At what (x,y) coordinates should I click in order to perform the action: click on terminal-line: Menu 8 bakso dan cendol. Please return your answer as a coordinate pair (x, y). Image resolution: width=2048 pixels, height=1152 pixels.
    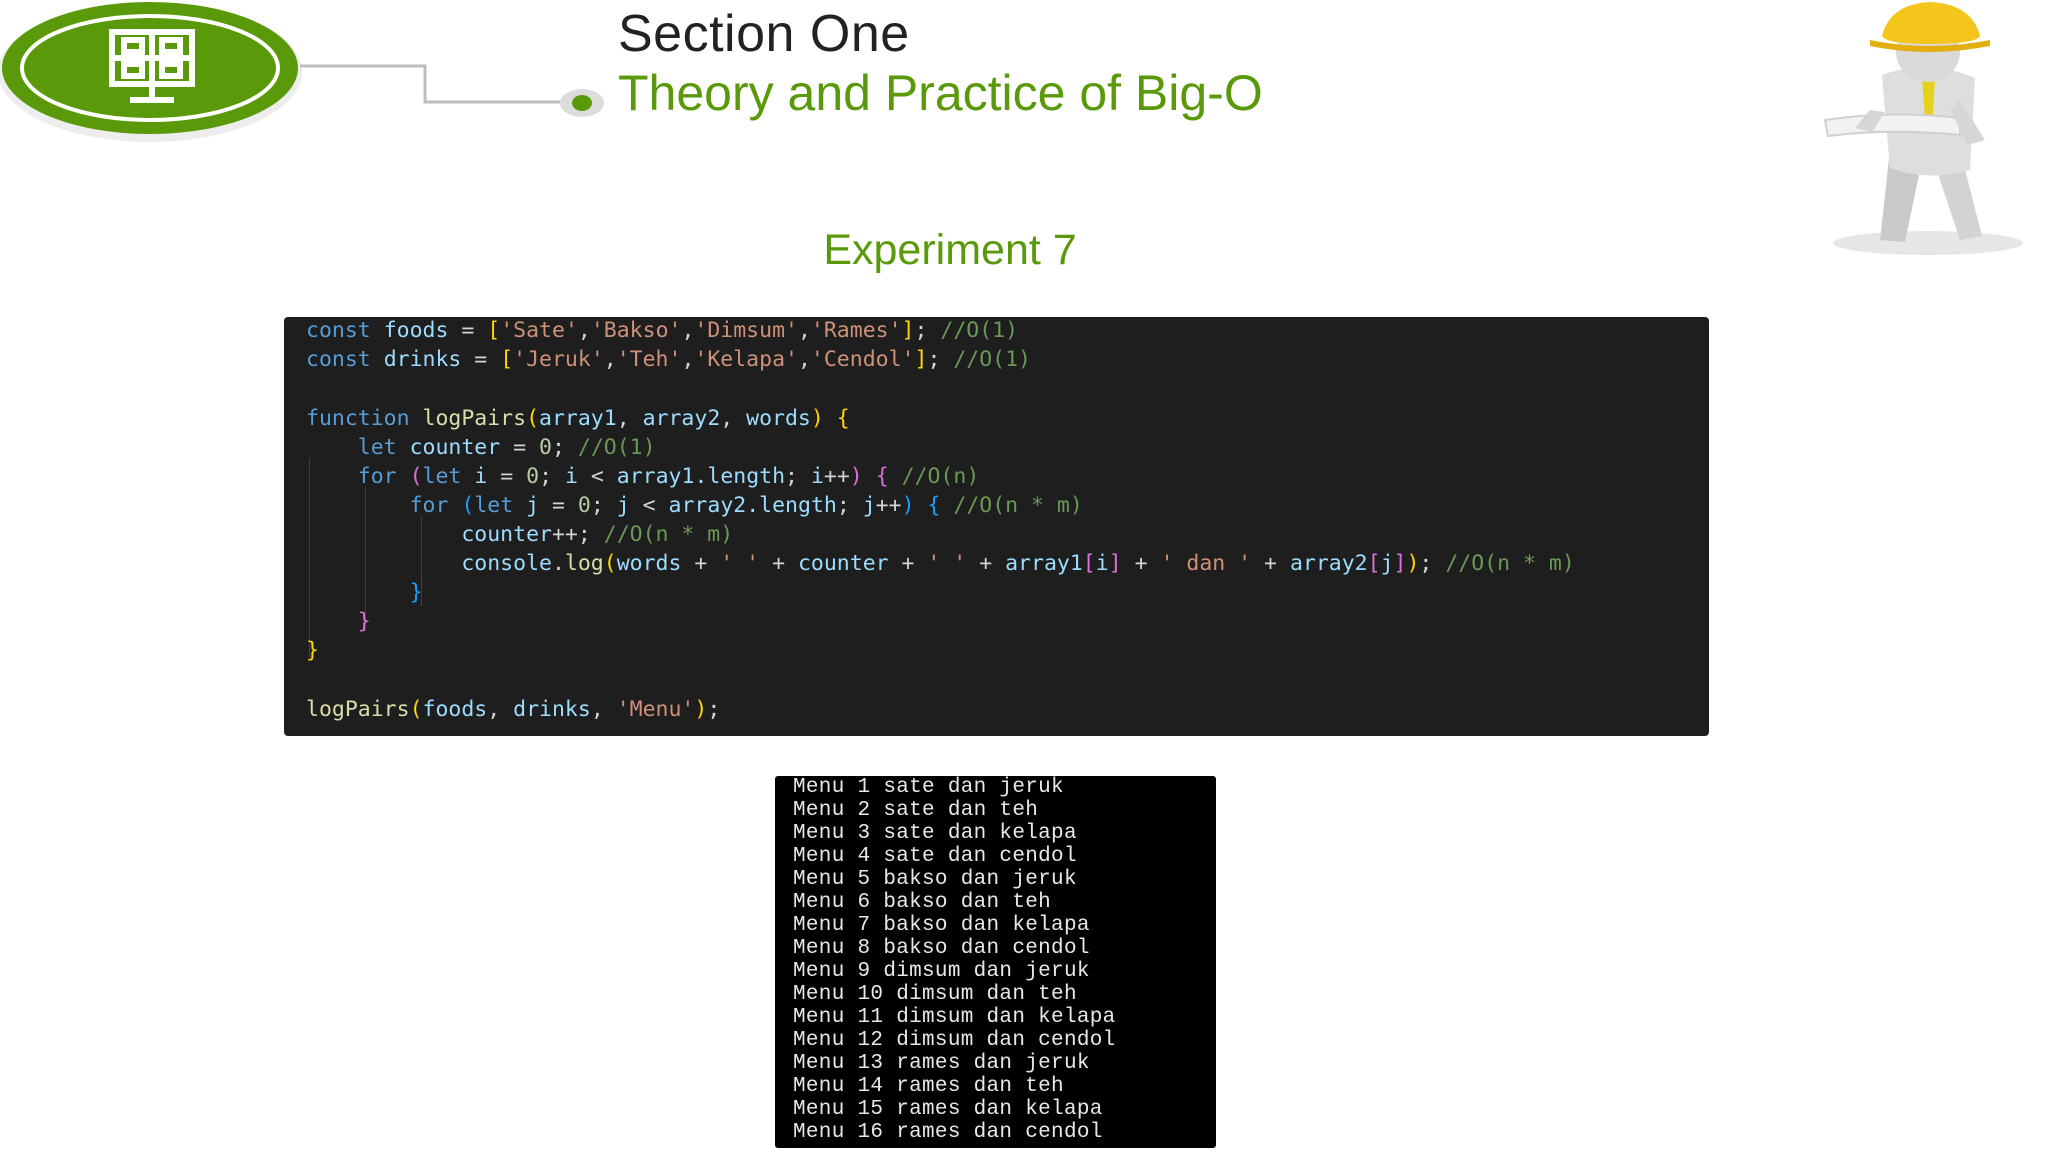
    Looking at the image, I should click on (941, 948).